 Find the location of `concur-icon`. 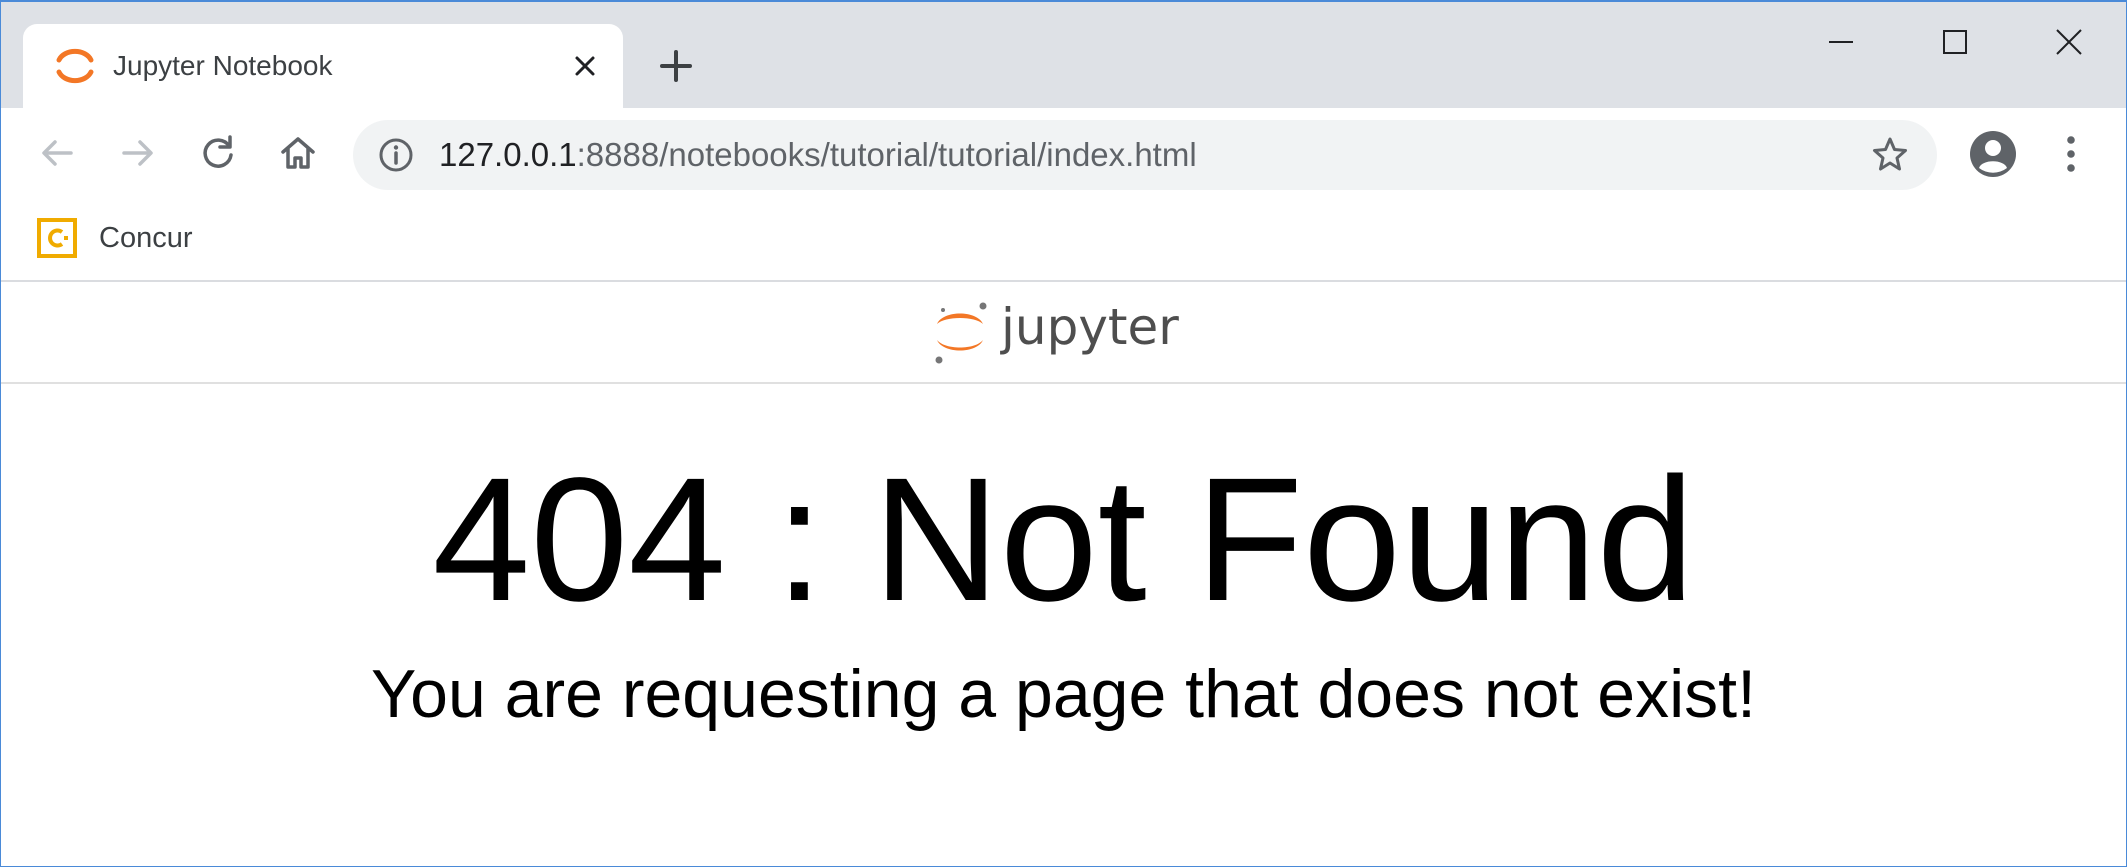

concur-icon is located at coordinates (57, 238).